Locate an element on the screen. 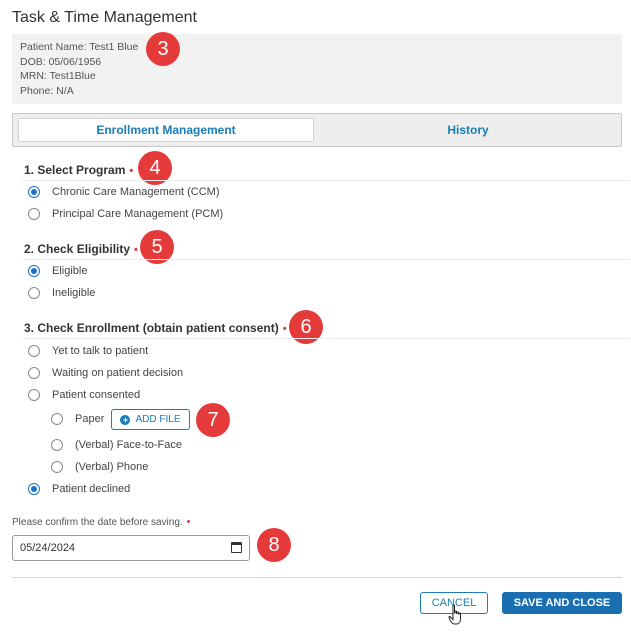 The width and height of the screenshot is (631, 636). radio-label: (Verbal) Phone is located at coordinates (112, 467).